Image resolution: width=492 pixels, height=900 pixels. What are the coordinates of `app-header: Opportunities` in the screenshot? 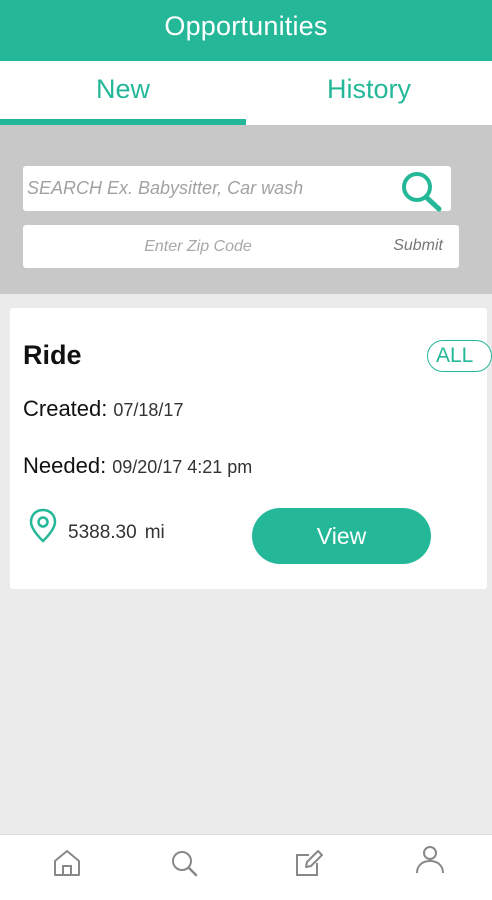 It's located at (246, 30).